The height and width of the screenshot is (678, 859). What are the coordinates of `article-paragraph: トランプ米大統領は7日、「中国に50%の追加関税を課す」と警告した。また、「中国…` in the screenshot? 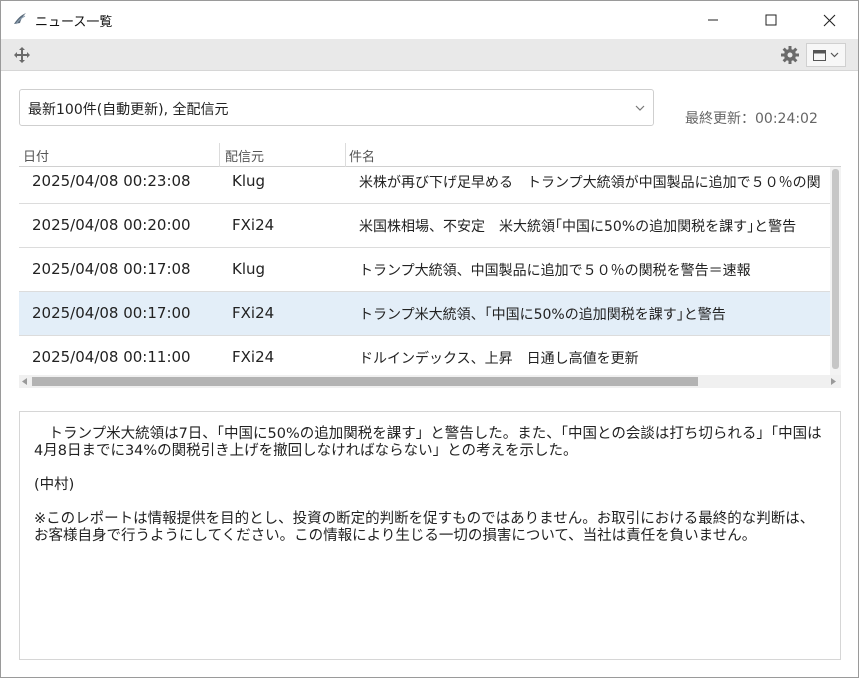 It's located at (428, 442).